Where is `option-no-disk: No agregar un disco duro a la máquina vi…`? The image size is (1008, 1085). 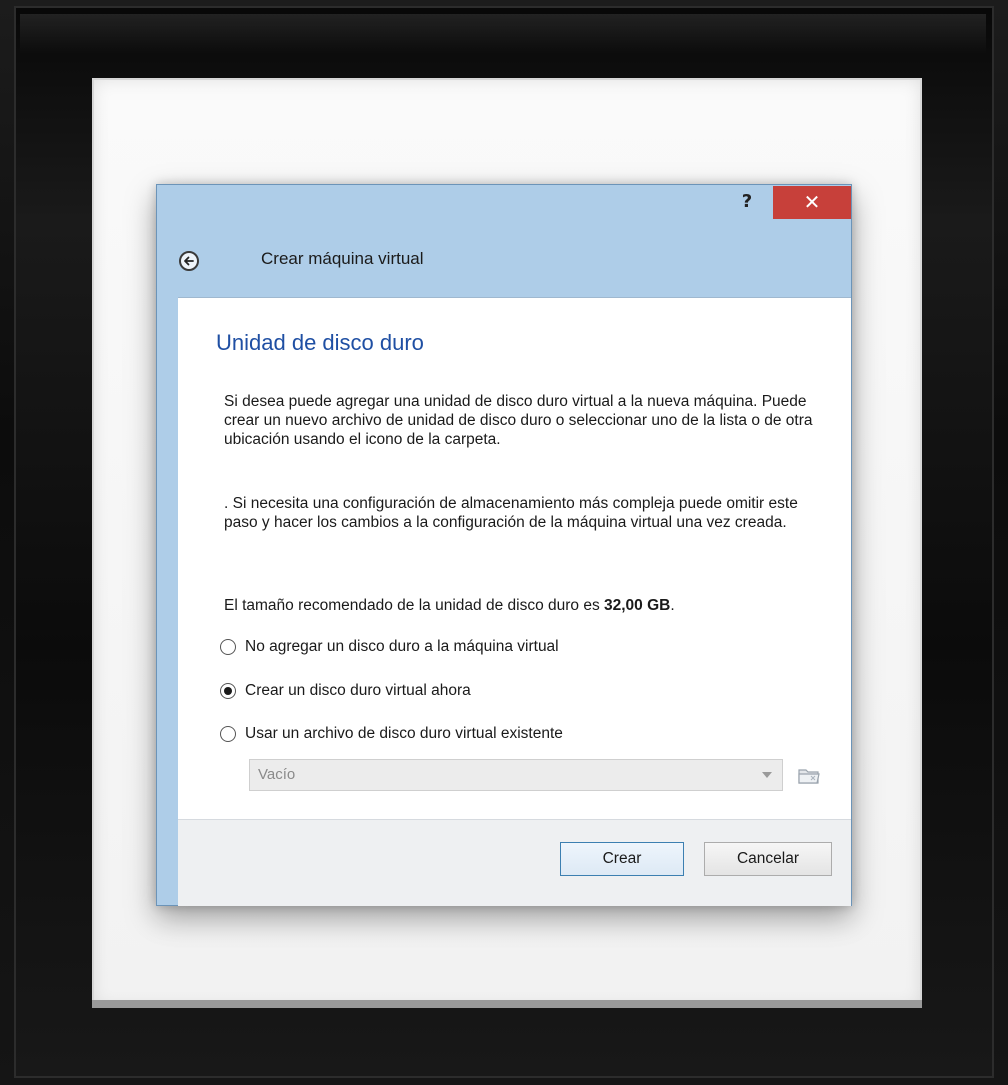
option-no-disk: No agregar un disco duro a la máquina vi… is located at coordinates (389, 647).